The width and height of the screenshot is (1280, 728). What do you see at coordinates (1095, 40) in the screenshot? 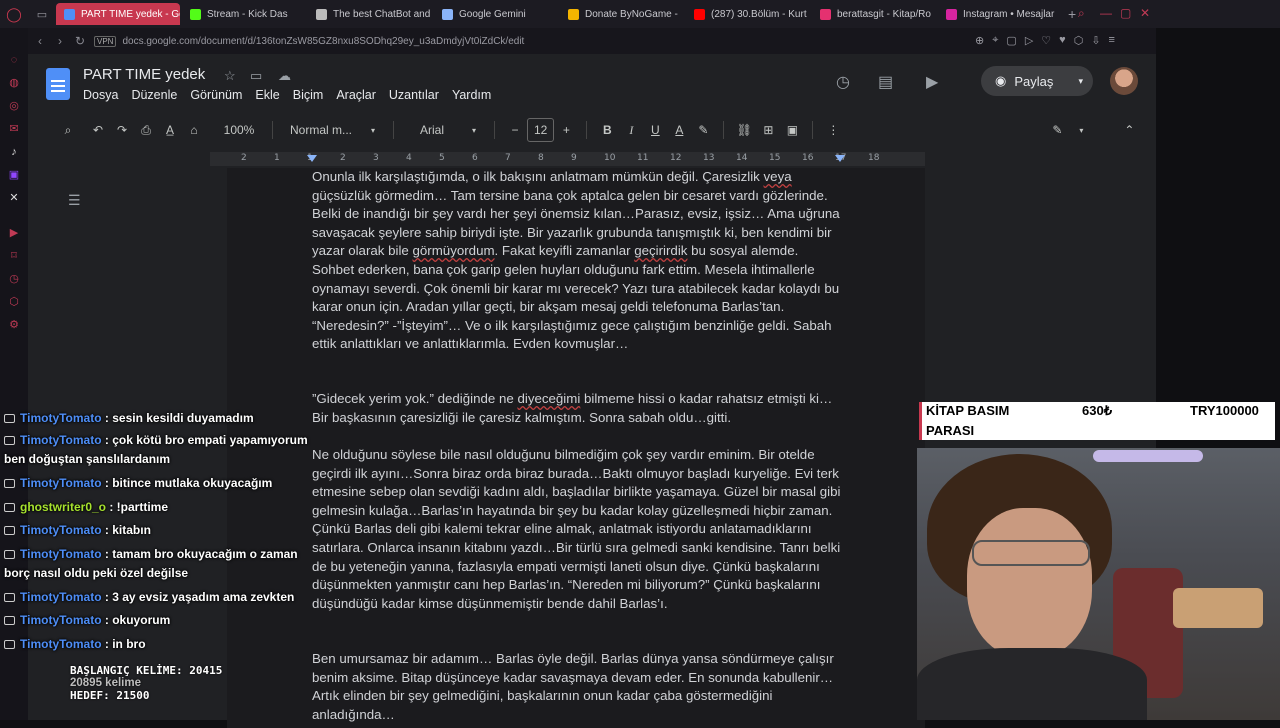
I see `download-icon: ⇩` at bounding box center [1095, 40].